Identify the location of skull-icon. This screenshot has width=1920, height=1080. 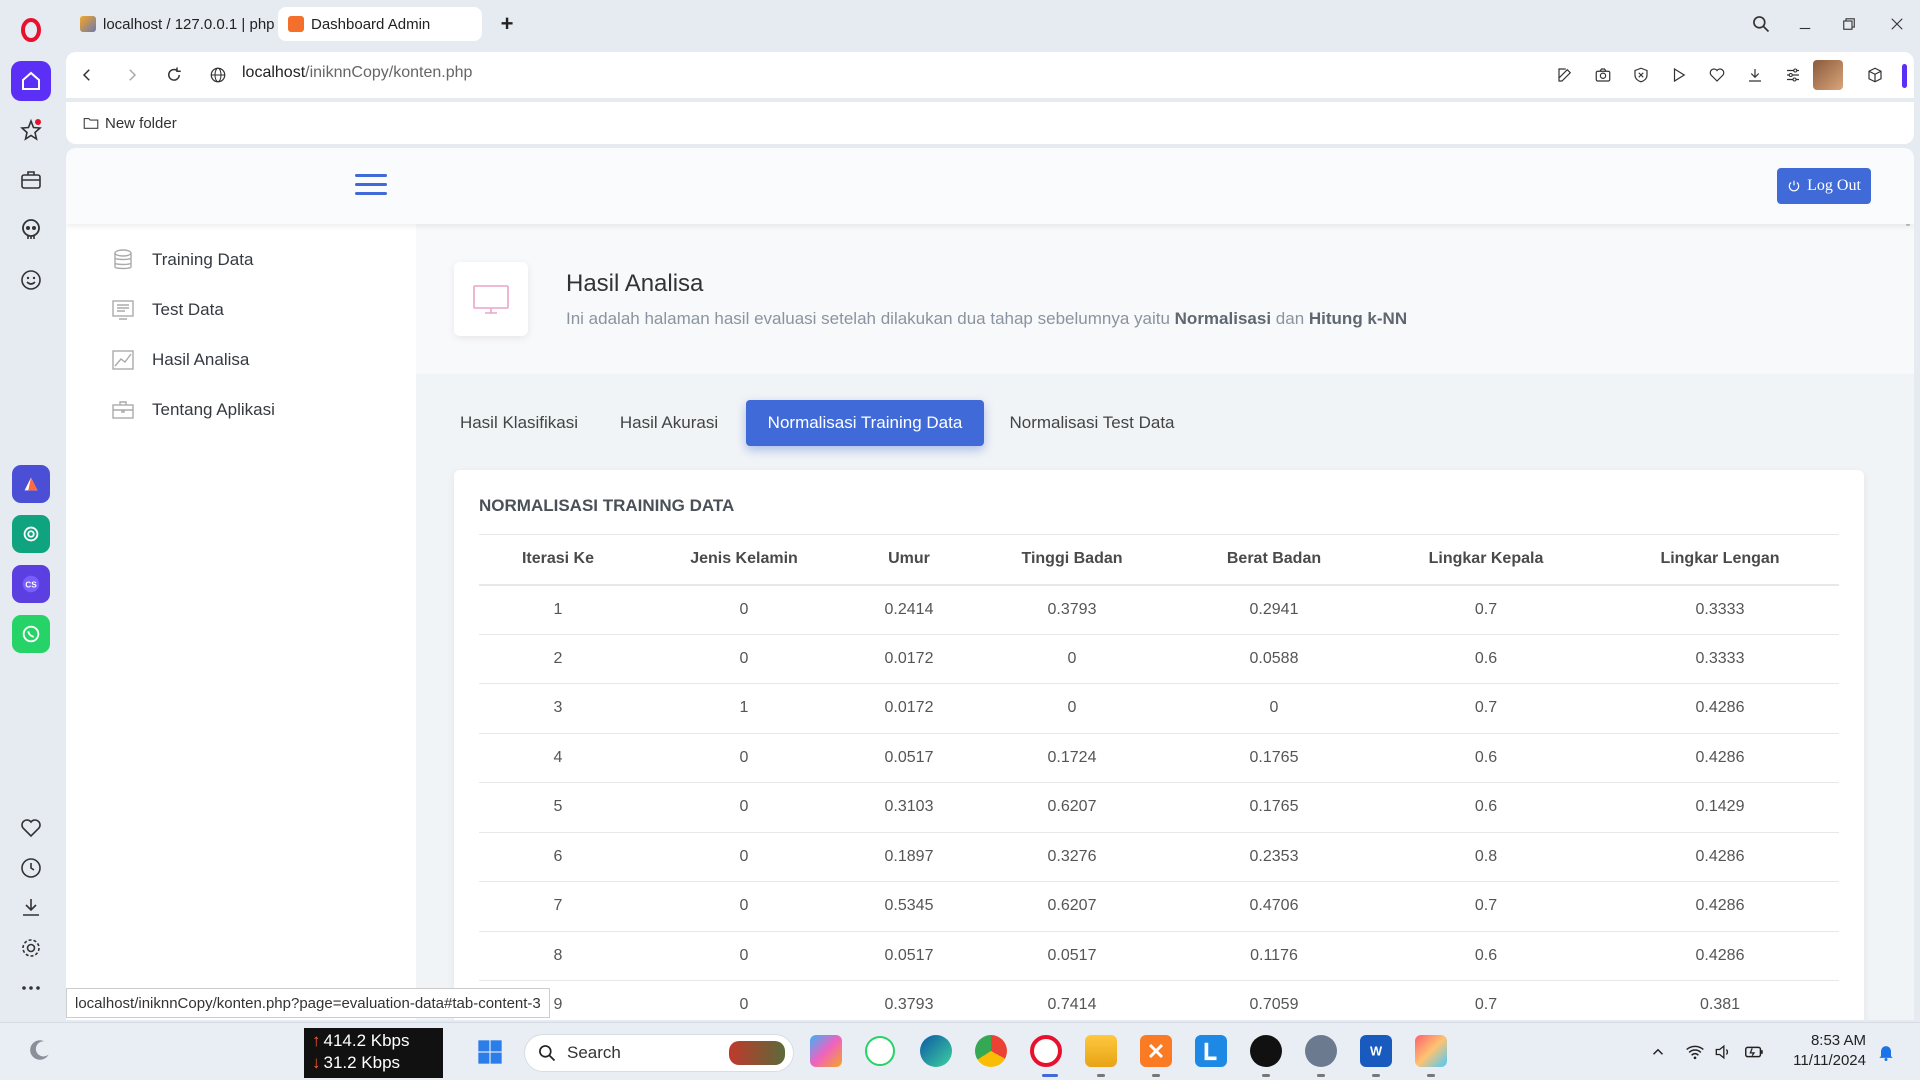
(31, 230).